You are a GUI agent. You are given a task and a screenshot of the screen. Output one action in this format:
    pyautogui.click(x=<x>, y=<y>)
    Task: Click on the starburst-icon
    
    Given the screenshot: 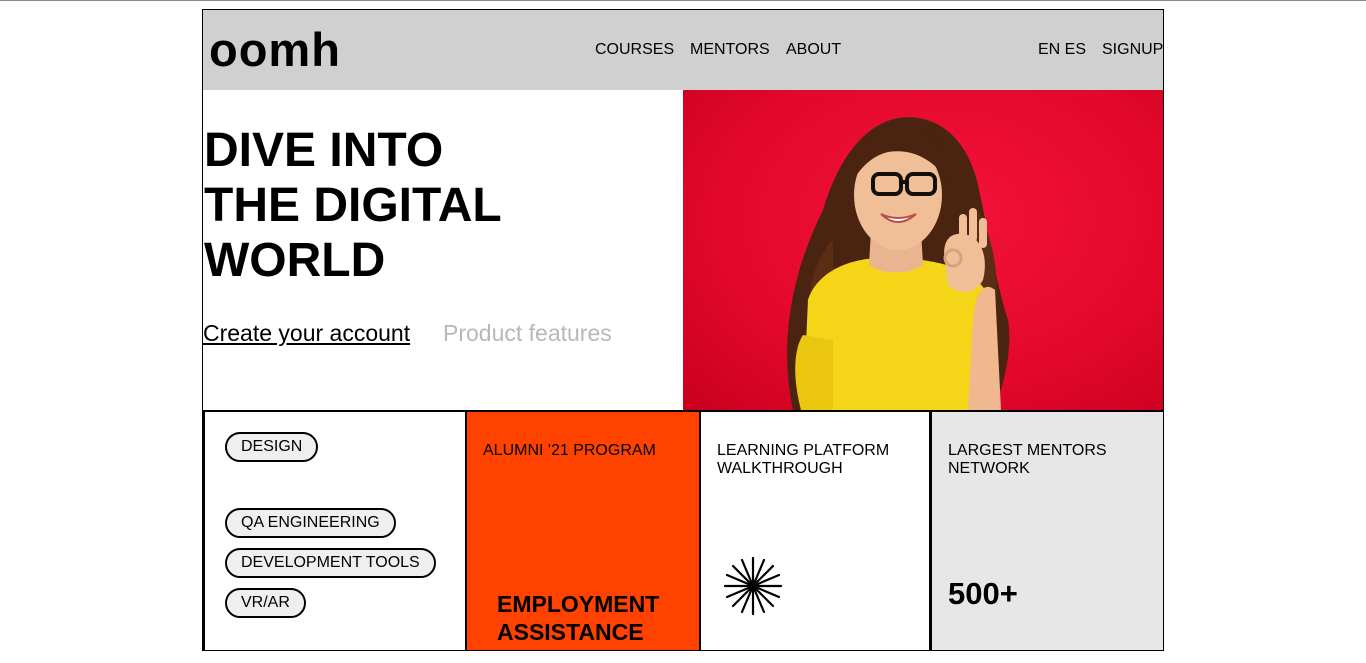 What is the action you would take?
    pyautogui.click(x=753, y=586)
    